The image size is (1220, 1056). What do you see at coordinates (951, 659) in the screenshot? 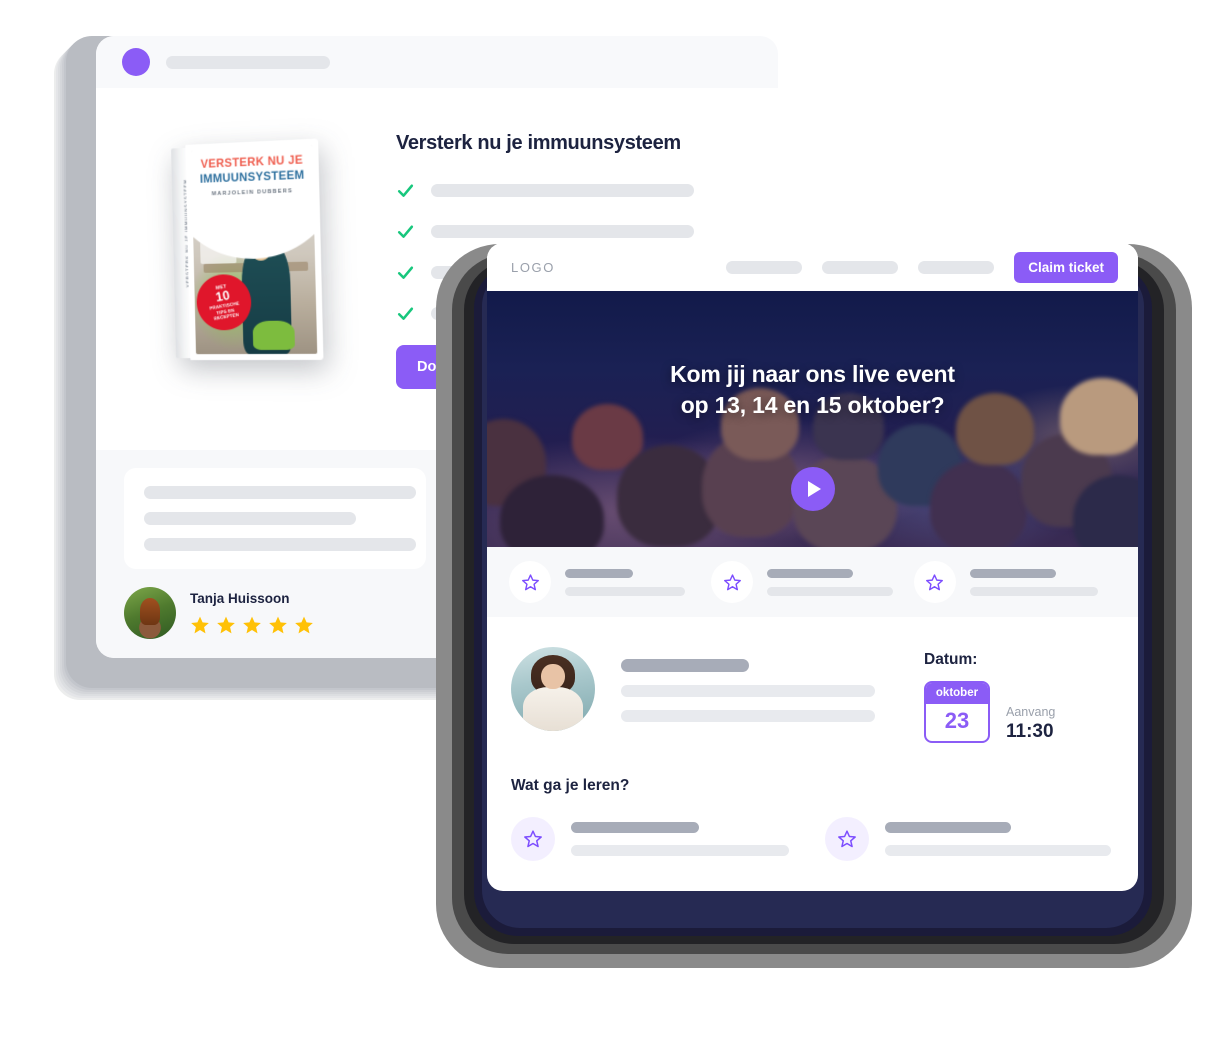
I see `date-label: Datum:` at bounding box center [951, 659].